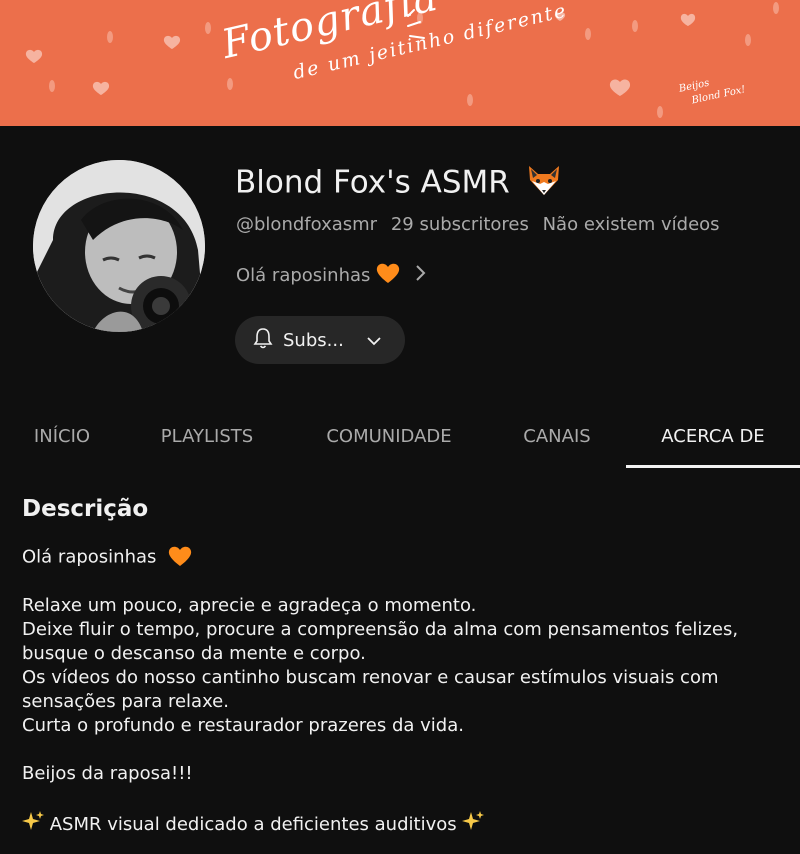  What do you see at coordinates (374, 340) in the screenshot?
I see `chevron-down-icon` at bounding box center [374, 340].